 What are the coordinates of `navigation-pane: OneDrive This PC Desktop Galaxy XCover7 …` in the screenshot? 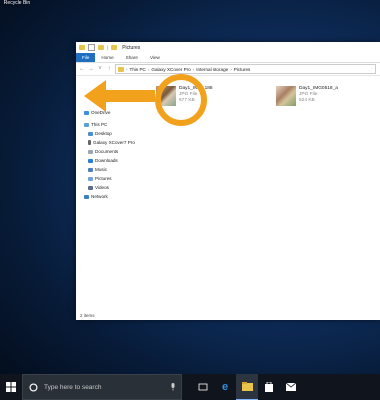 It's located at (115, 194).